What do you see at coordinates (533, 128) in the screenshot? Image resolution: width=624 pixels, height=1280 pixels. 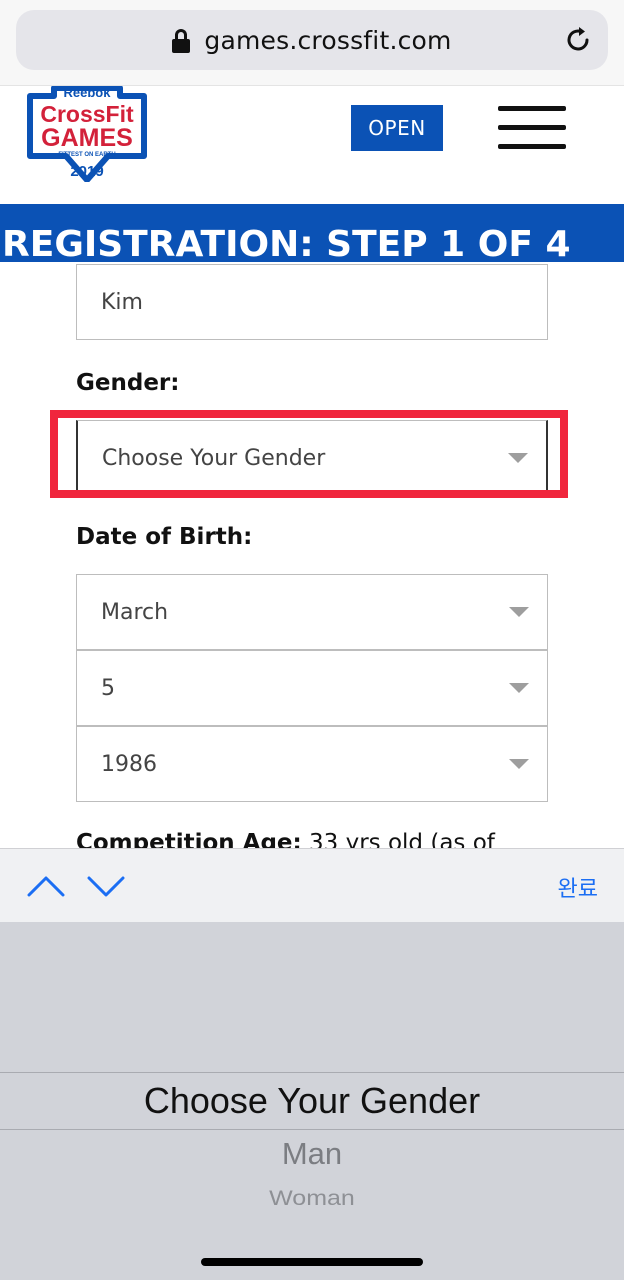 I see `hamburger-menu-icon` at bounding box center [533, 128].